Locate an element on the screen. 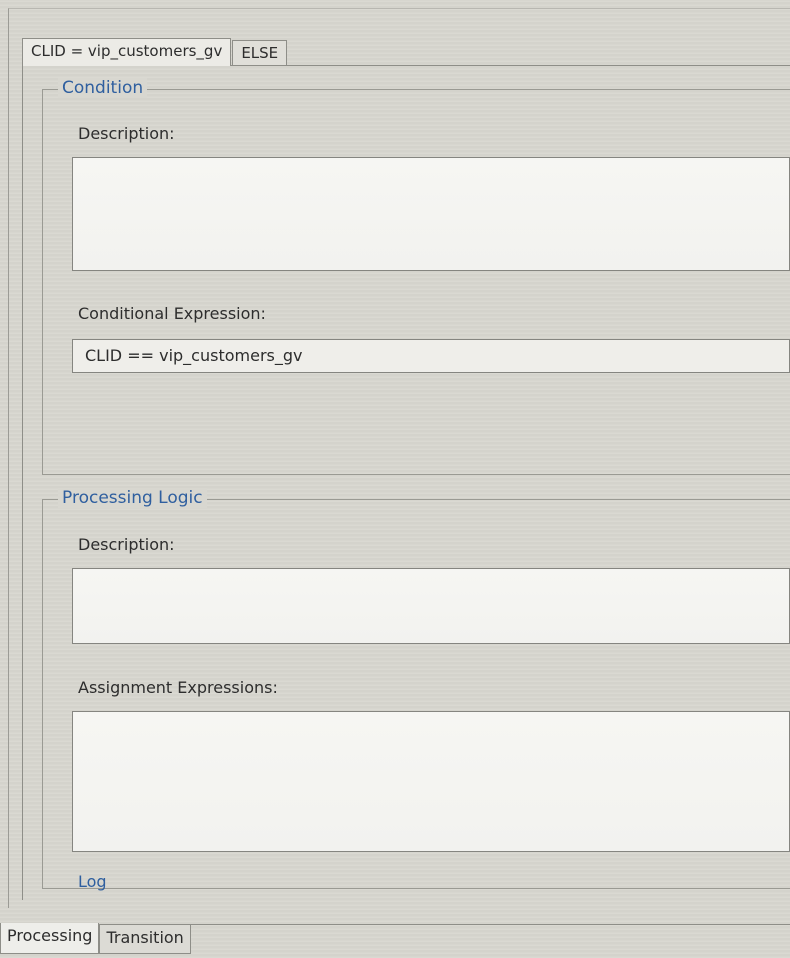 This screenshot has height=958, width=790. processing-logic-group-title: Processing Logic is located at coordinates (132, 498).